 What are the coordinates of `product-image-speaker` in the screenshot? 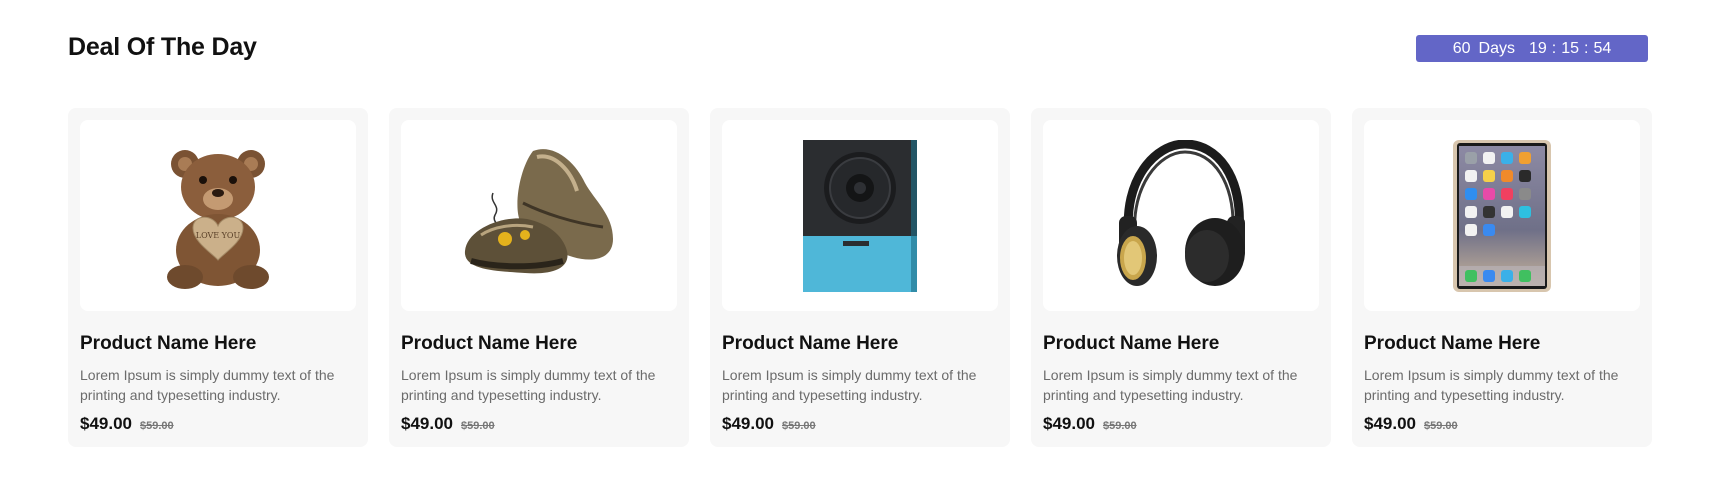 It's located at (860, 215).